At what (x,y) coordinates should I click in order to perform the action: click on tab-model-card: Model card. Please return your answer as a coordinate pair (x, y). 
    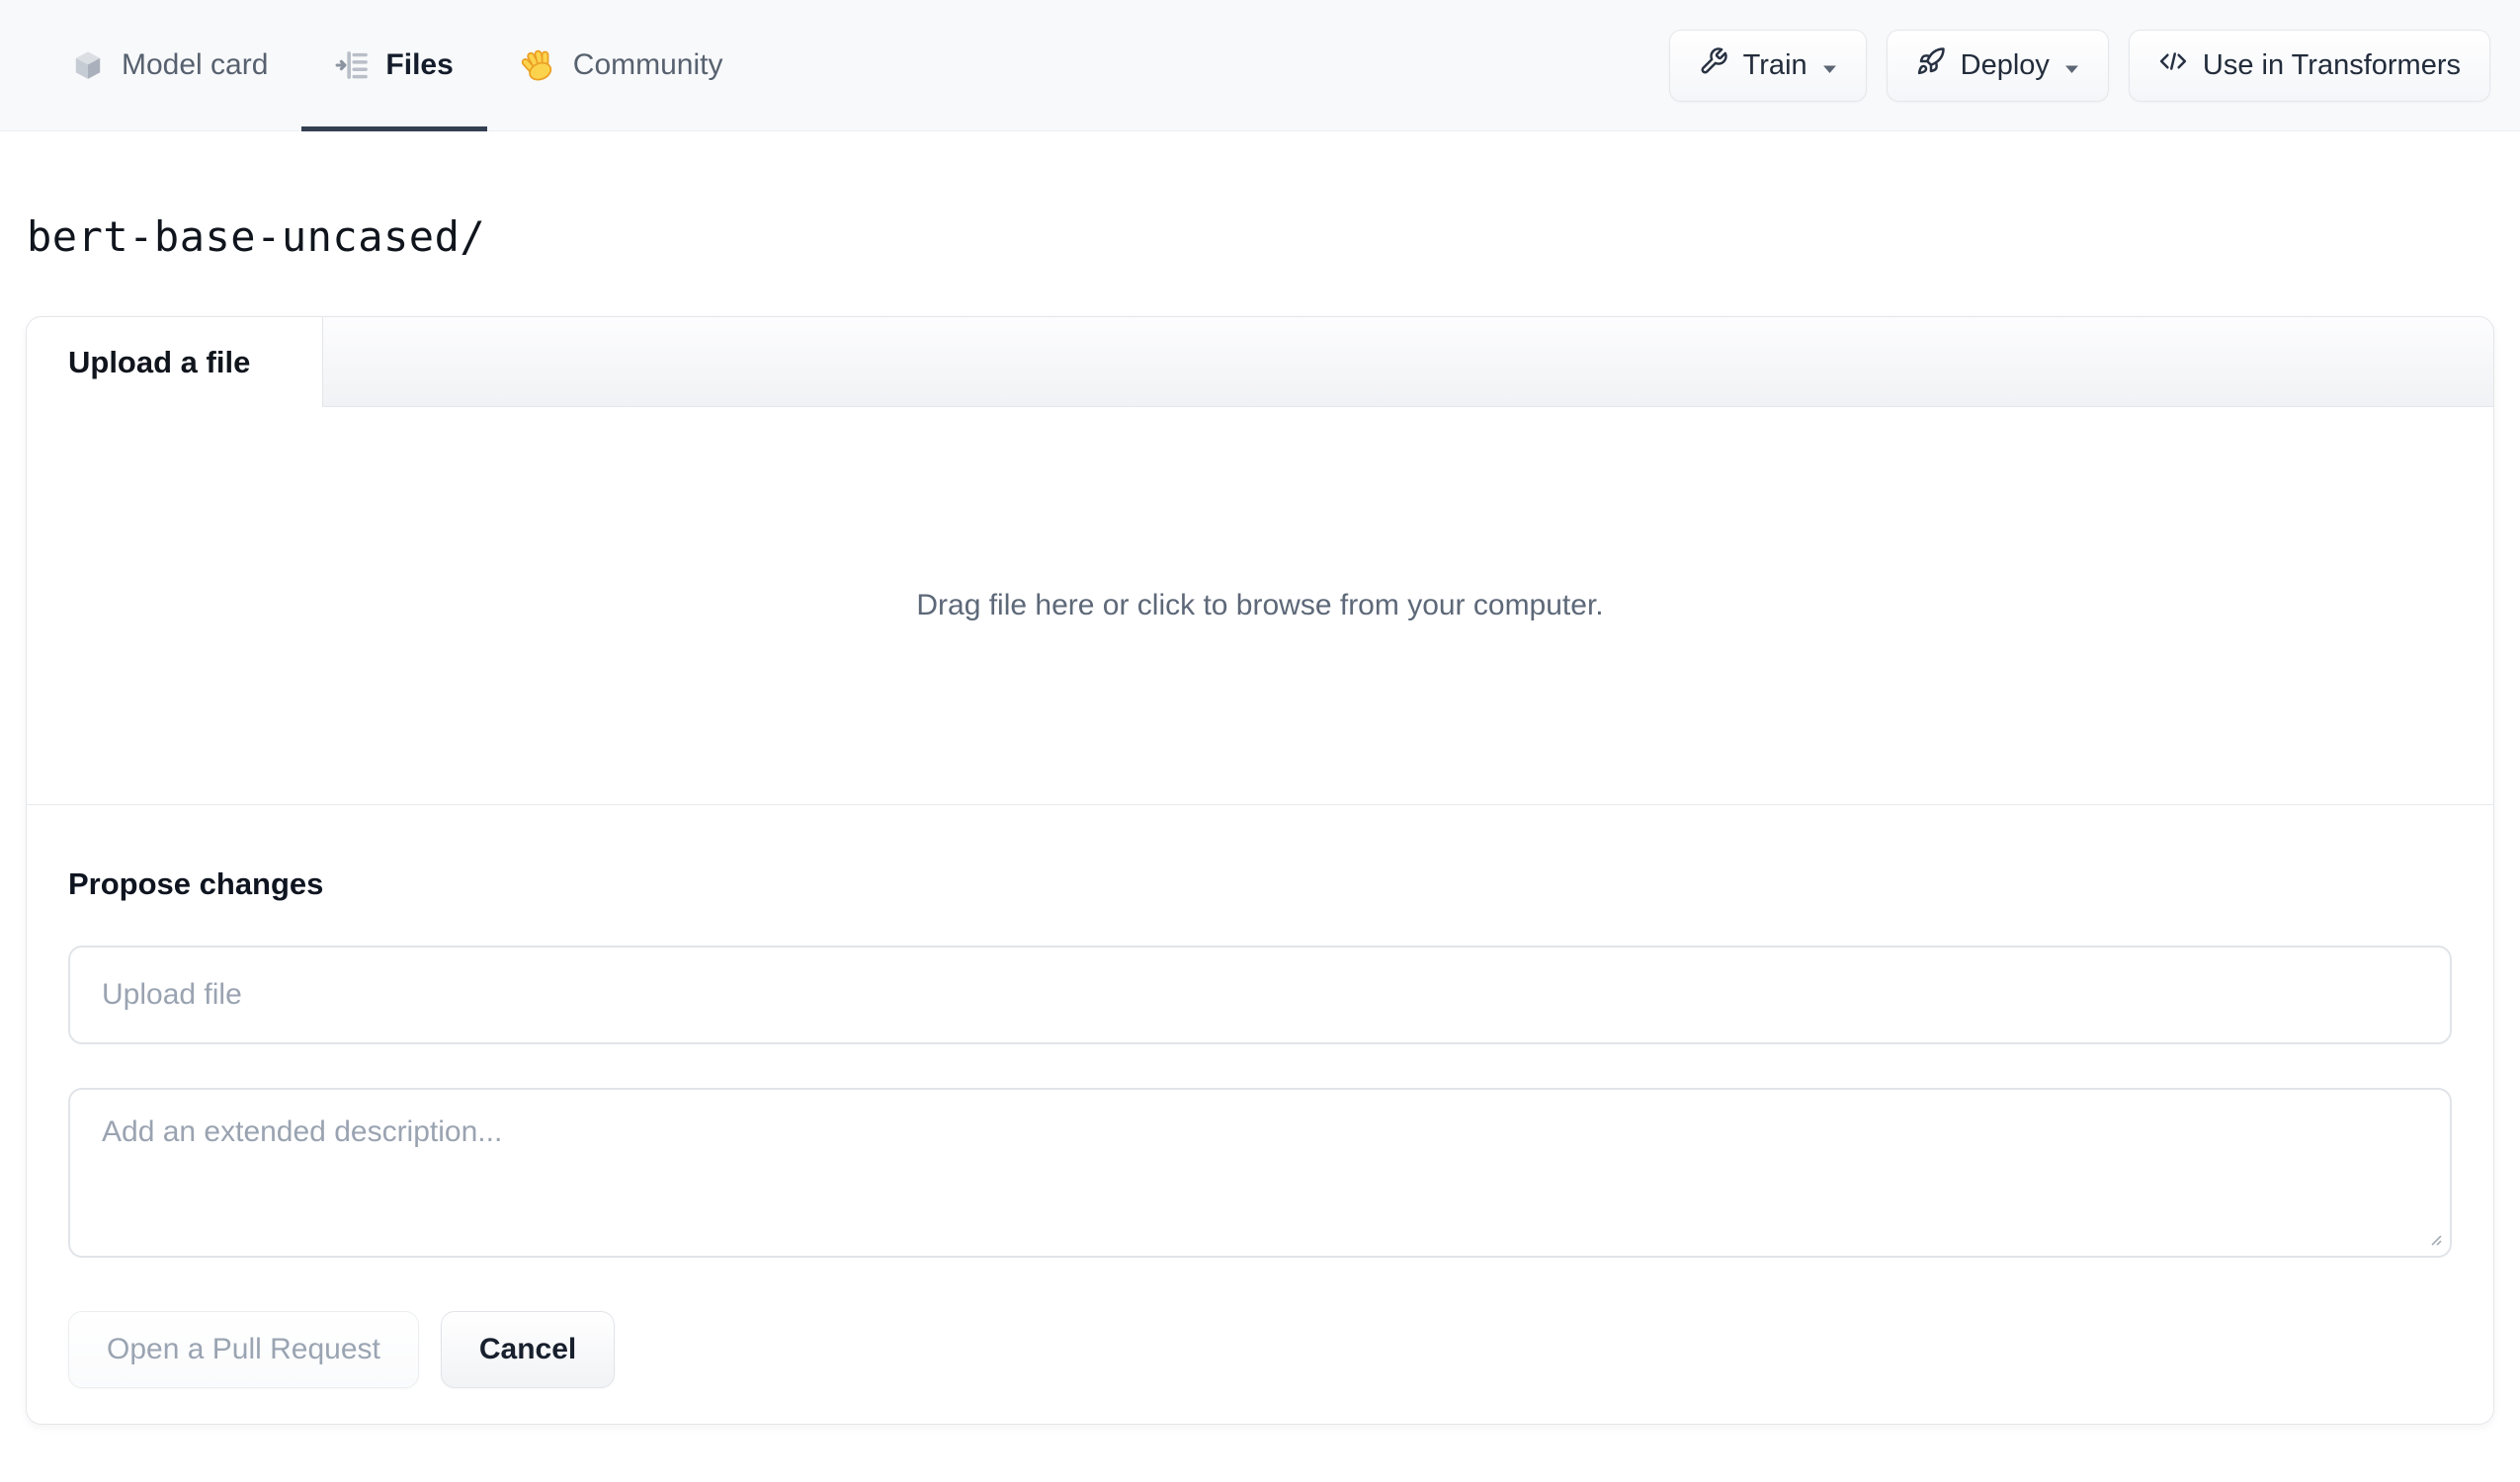
    Looking at the image, I should click on (169, 65).